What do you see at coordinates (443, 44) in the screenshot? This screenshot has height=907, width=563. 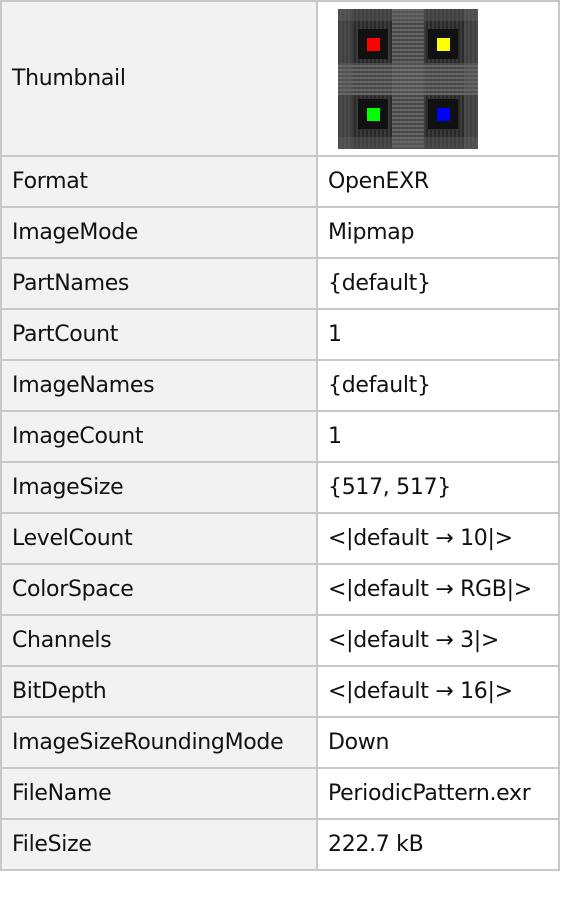 I see `yellow-dot` at bounding box center [443, 44].